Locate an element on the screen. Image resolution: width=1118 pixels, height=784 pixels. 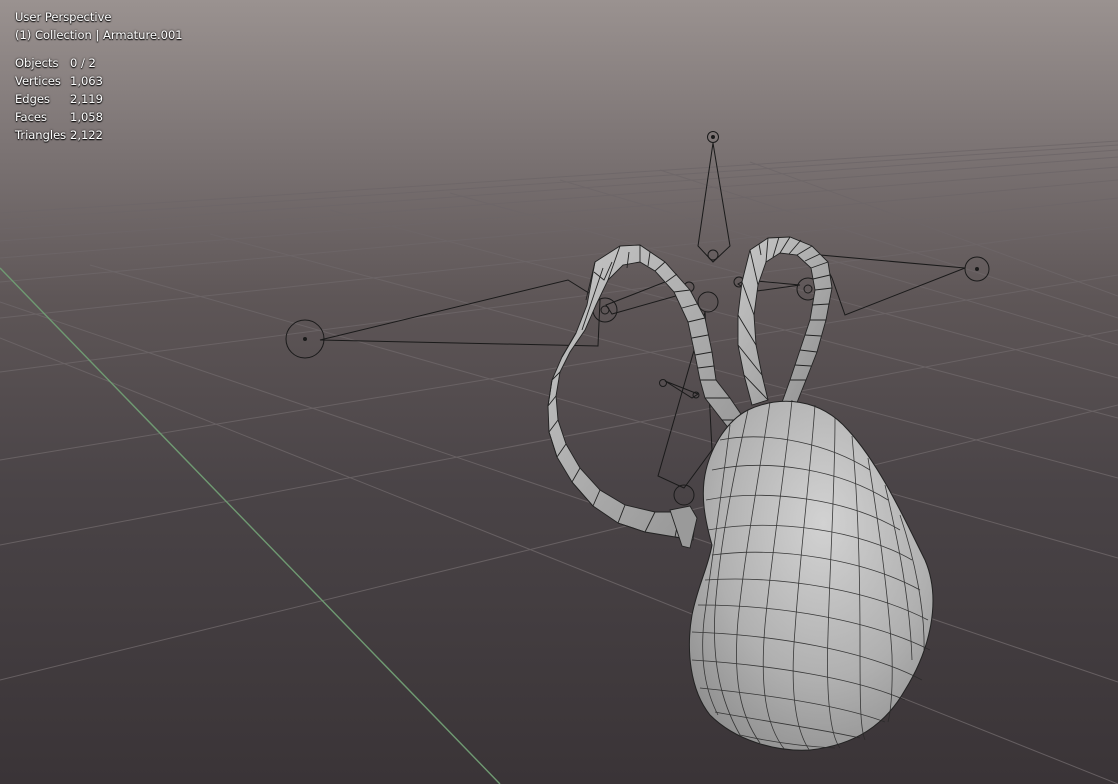
stat-row-objects: Objects 0 / 2 is located at coordinates (99, 63).